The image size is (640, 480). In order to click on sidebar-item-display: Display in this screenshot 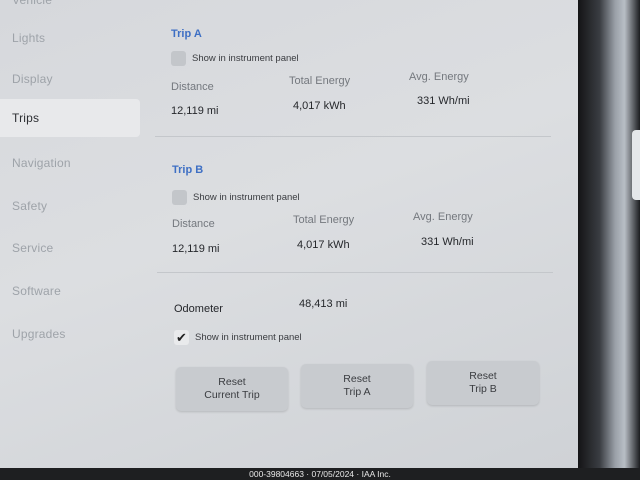, I will do `click(70, 79)`.